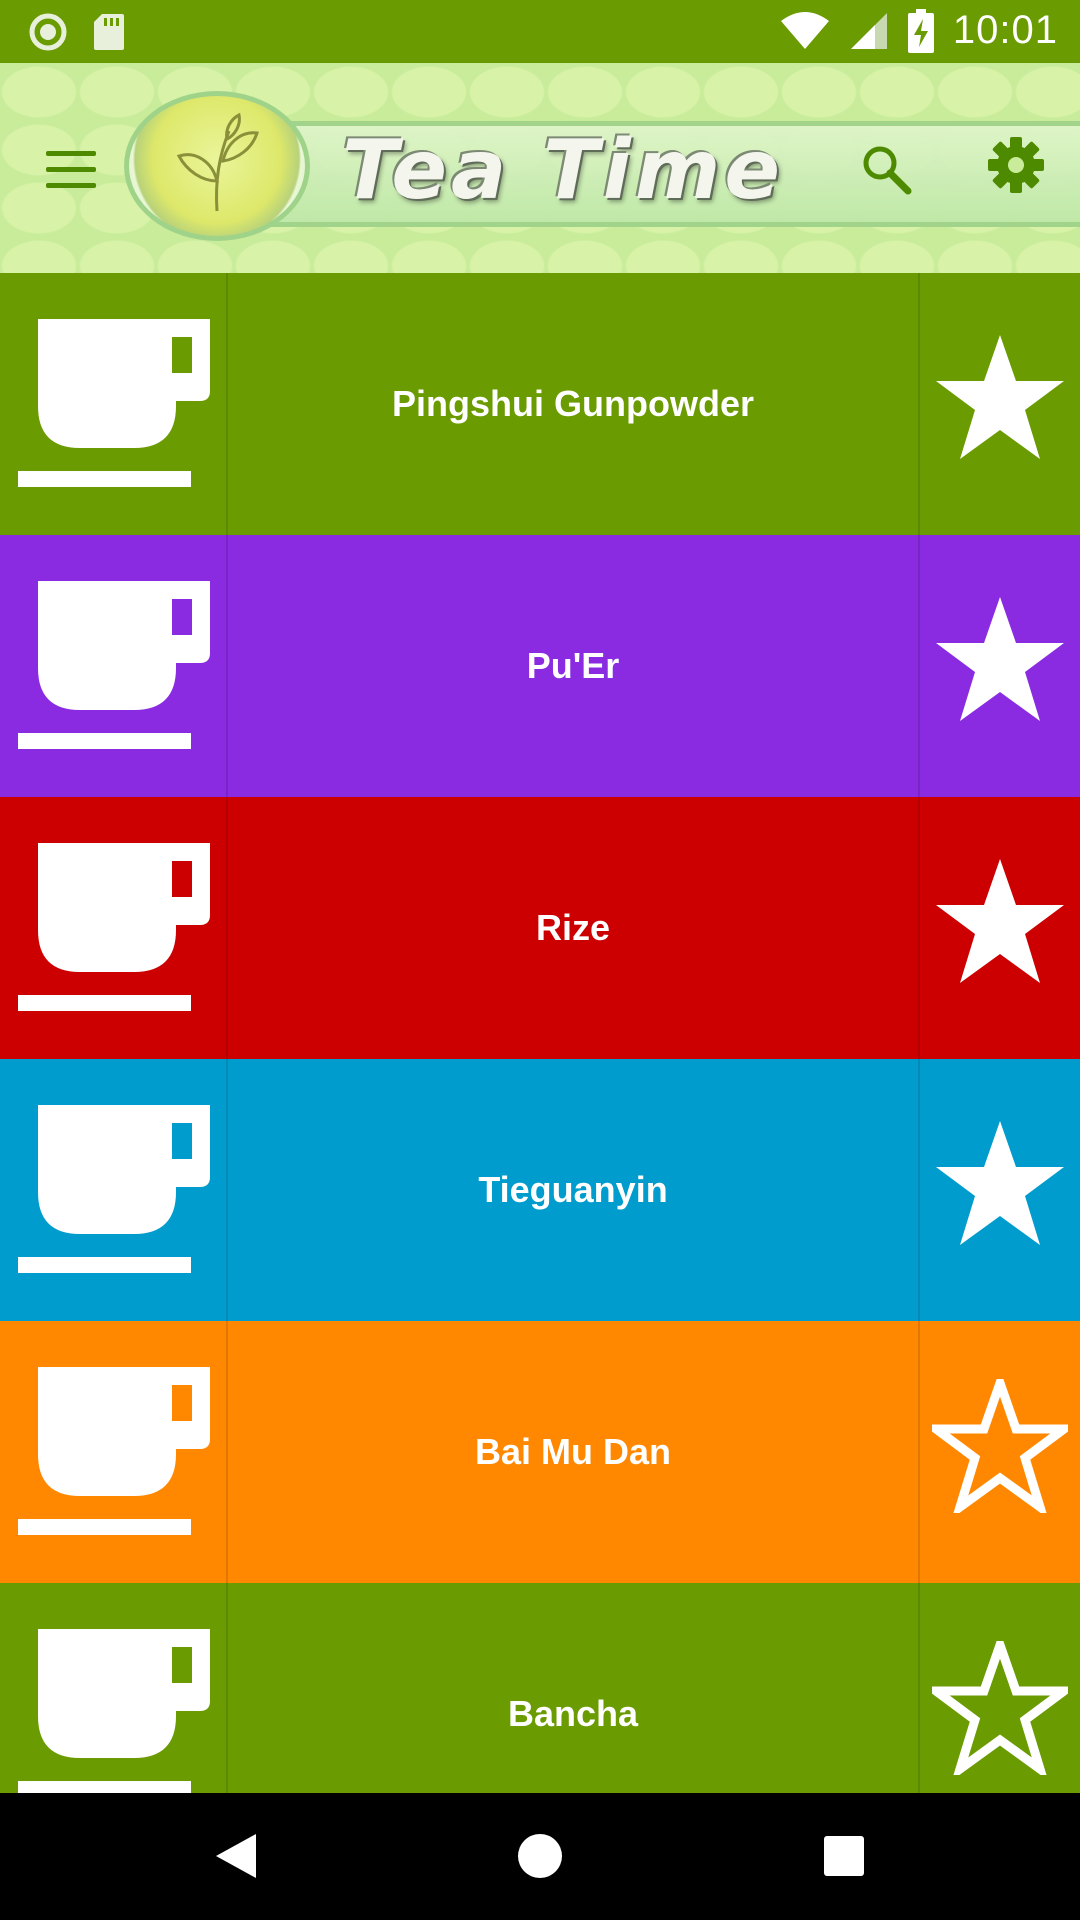 The height and width of the screenshot is (1920, 1080). I want to click on search-icon, so click(887, 170).